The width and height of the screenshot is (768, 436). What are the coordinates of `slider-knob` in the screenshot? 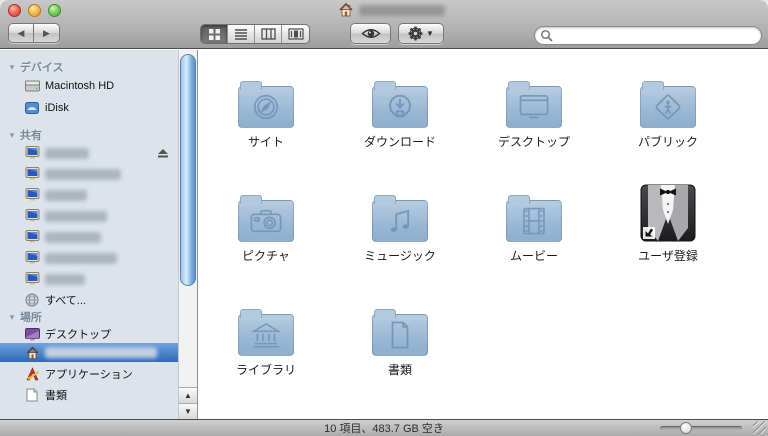 It's located at (686, 428).